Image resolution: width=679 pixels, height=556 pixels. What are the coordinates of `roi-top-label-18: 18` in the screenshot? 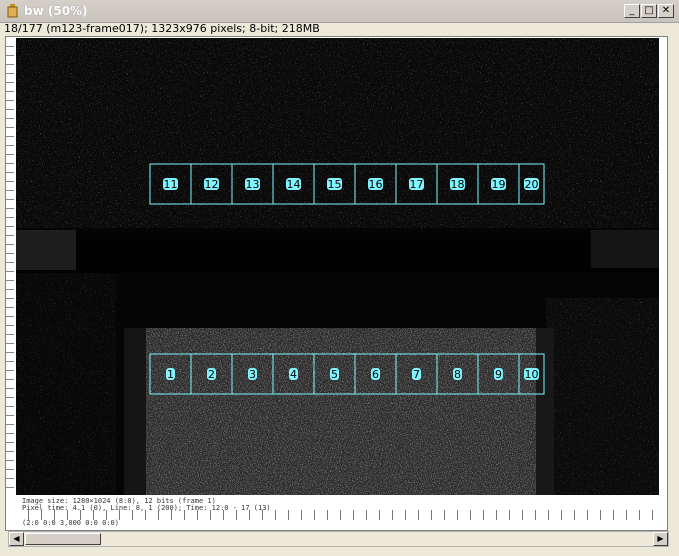 It's located at (458, 184).